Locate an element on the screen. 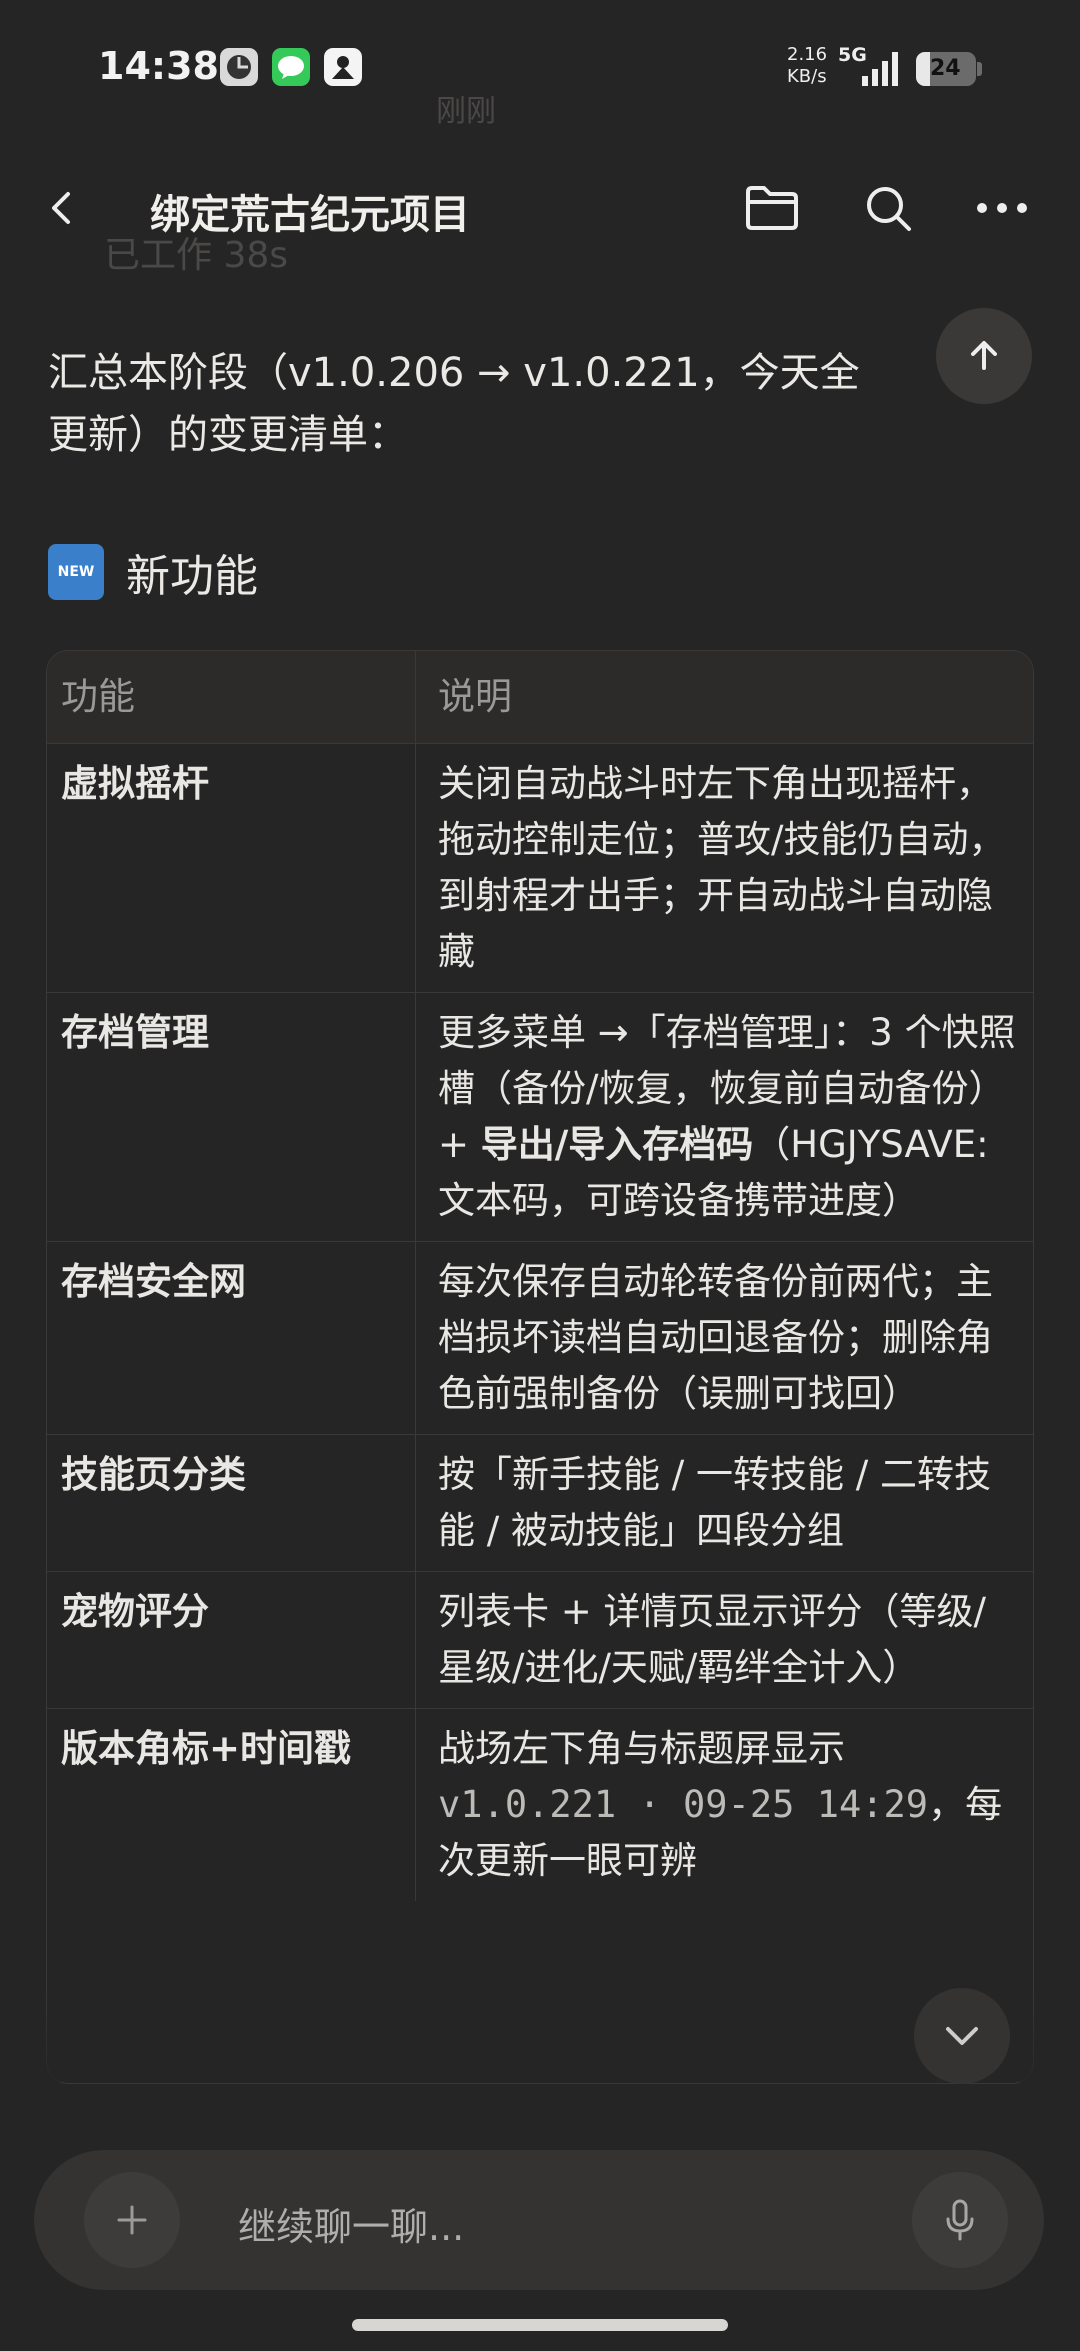 The image size is (1080, 2351). scroll-to-top-button is located at coordinates (984, 356).